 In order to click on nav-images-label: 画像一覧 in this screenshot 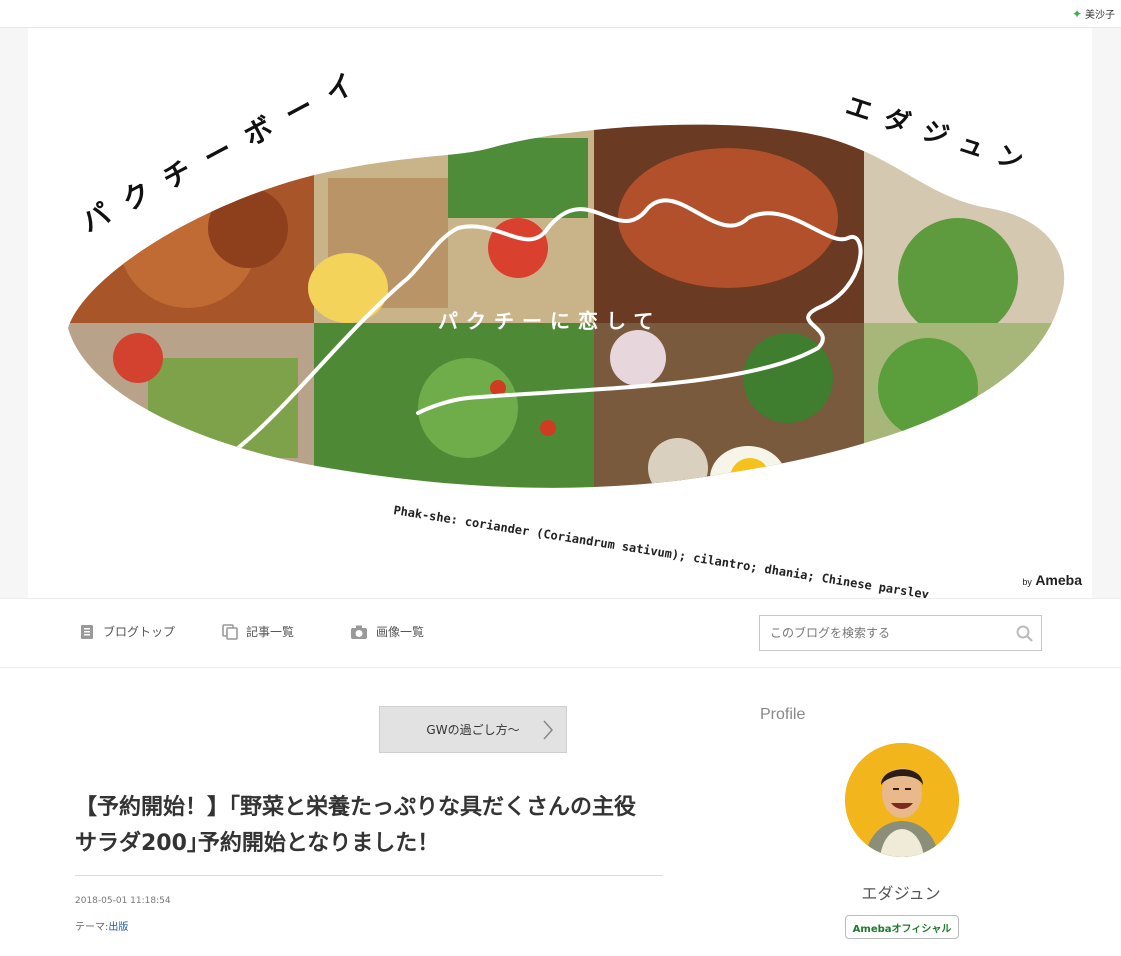, I will do `click(400, 632)`.